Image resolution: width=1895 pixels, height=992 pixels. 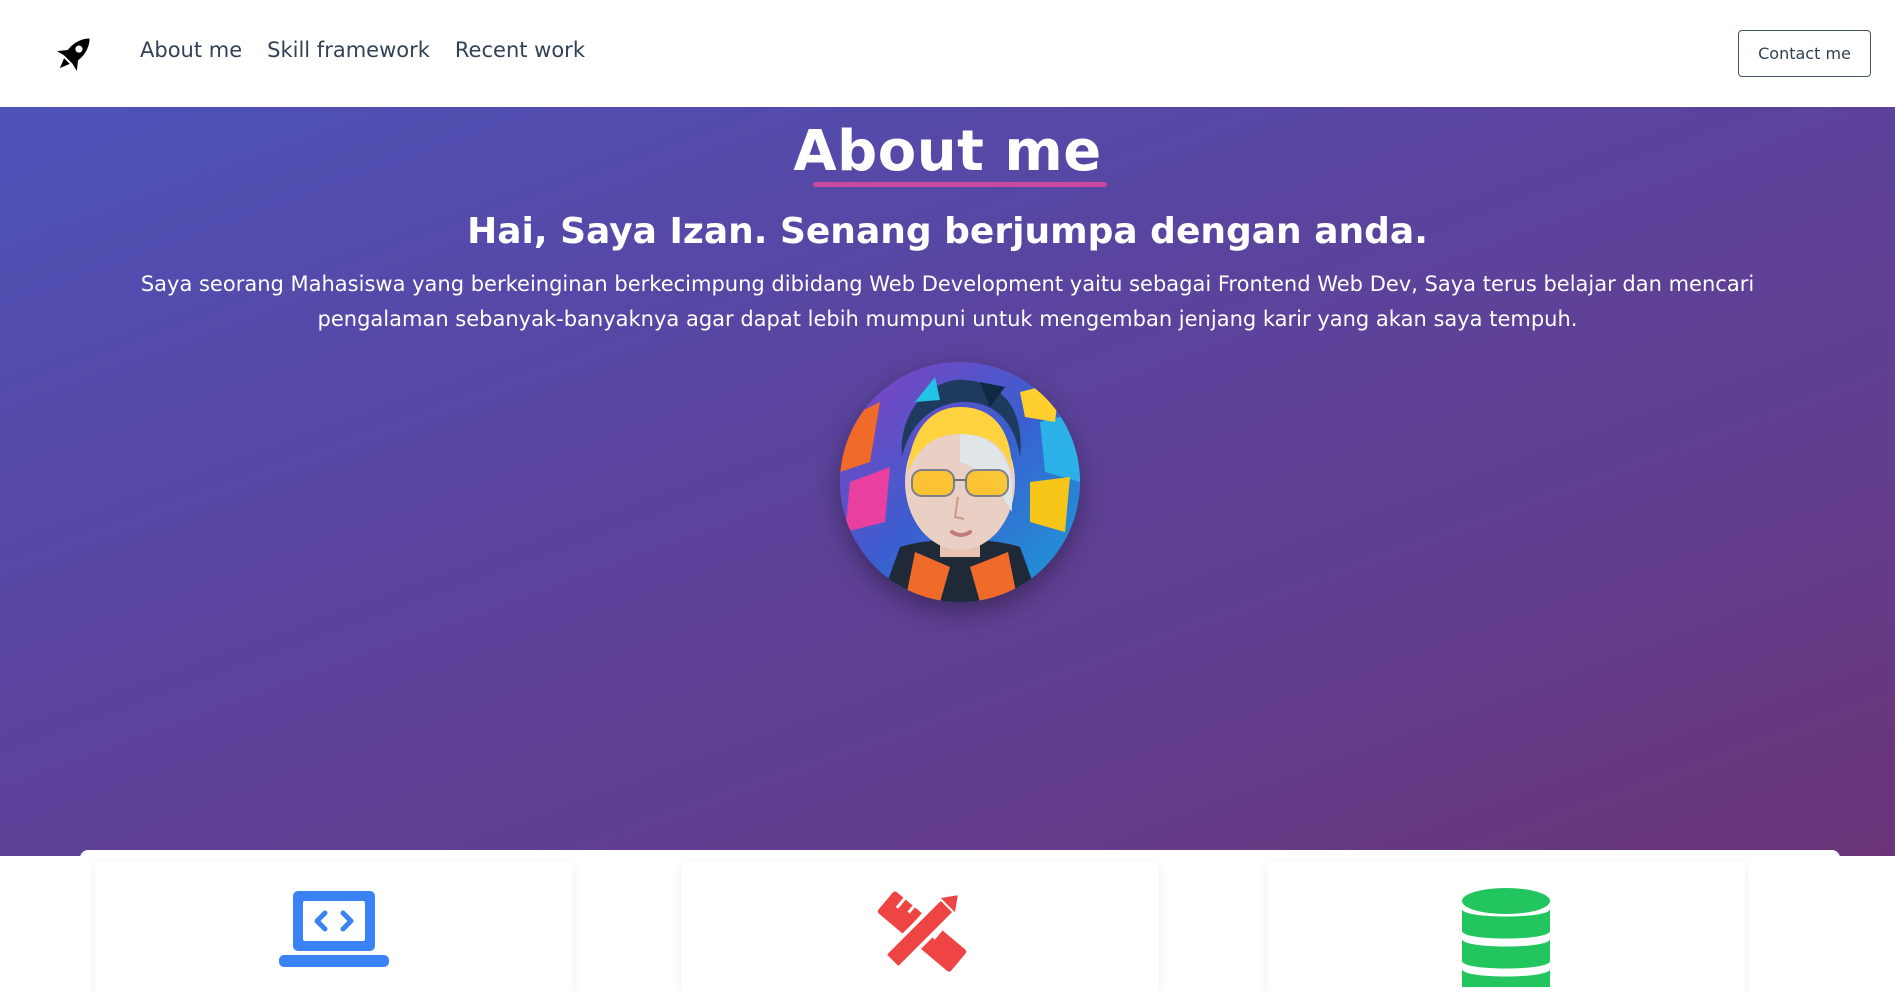 I want to click on database-icon, so click(x=1506, y=939).